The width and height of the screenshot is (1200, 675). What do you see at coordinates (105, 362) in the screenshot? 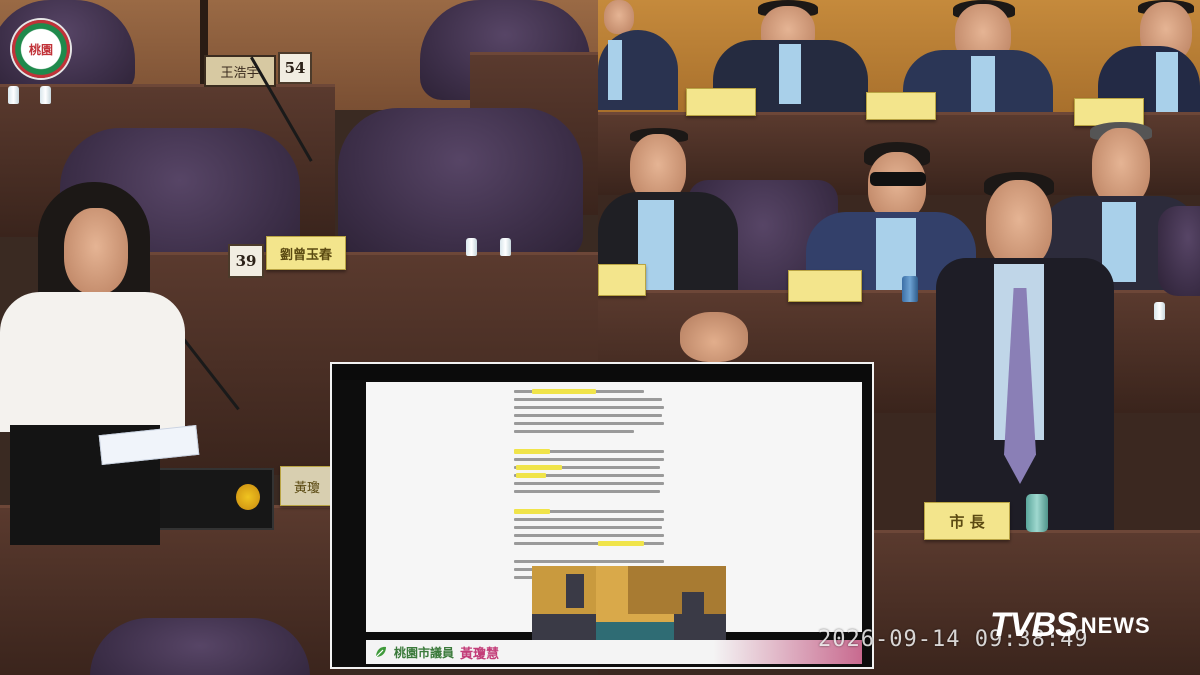
I see `speaking-councilor` at bounding box center [105, 362].